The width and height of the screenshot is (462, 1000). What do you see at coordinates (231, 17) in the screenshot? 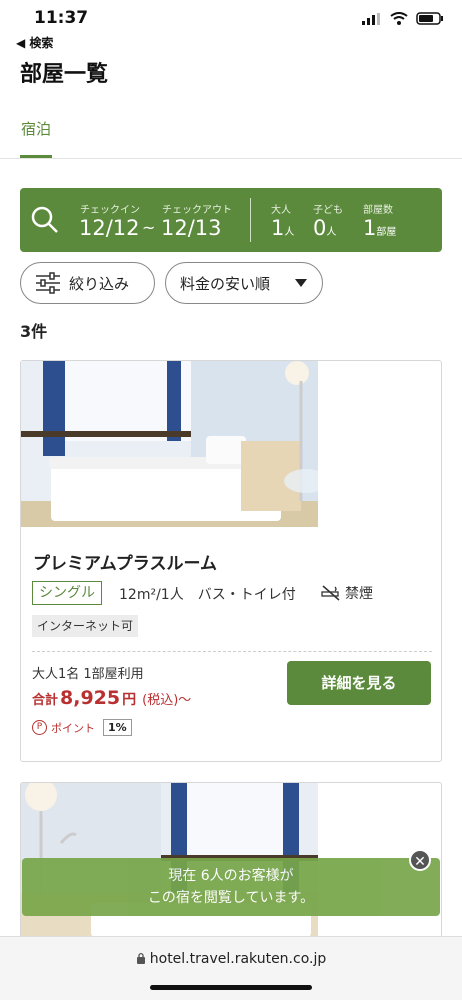
I see `status-bar: 11:37` at bounding box center [231, 17].